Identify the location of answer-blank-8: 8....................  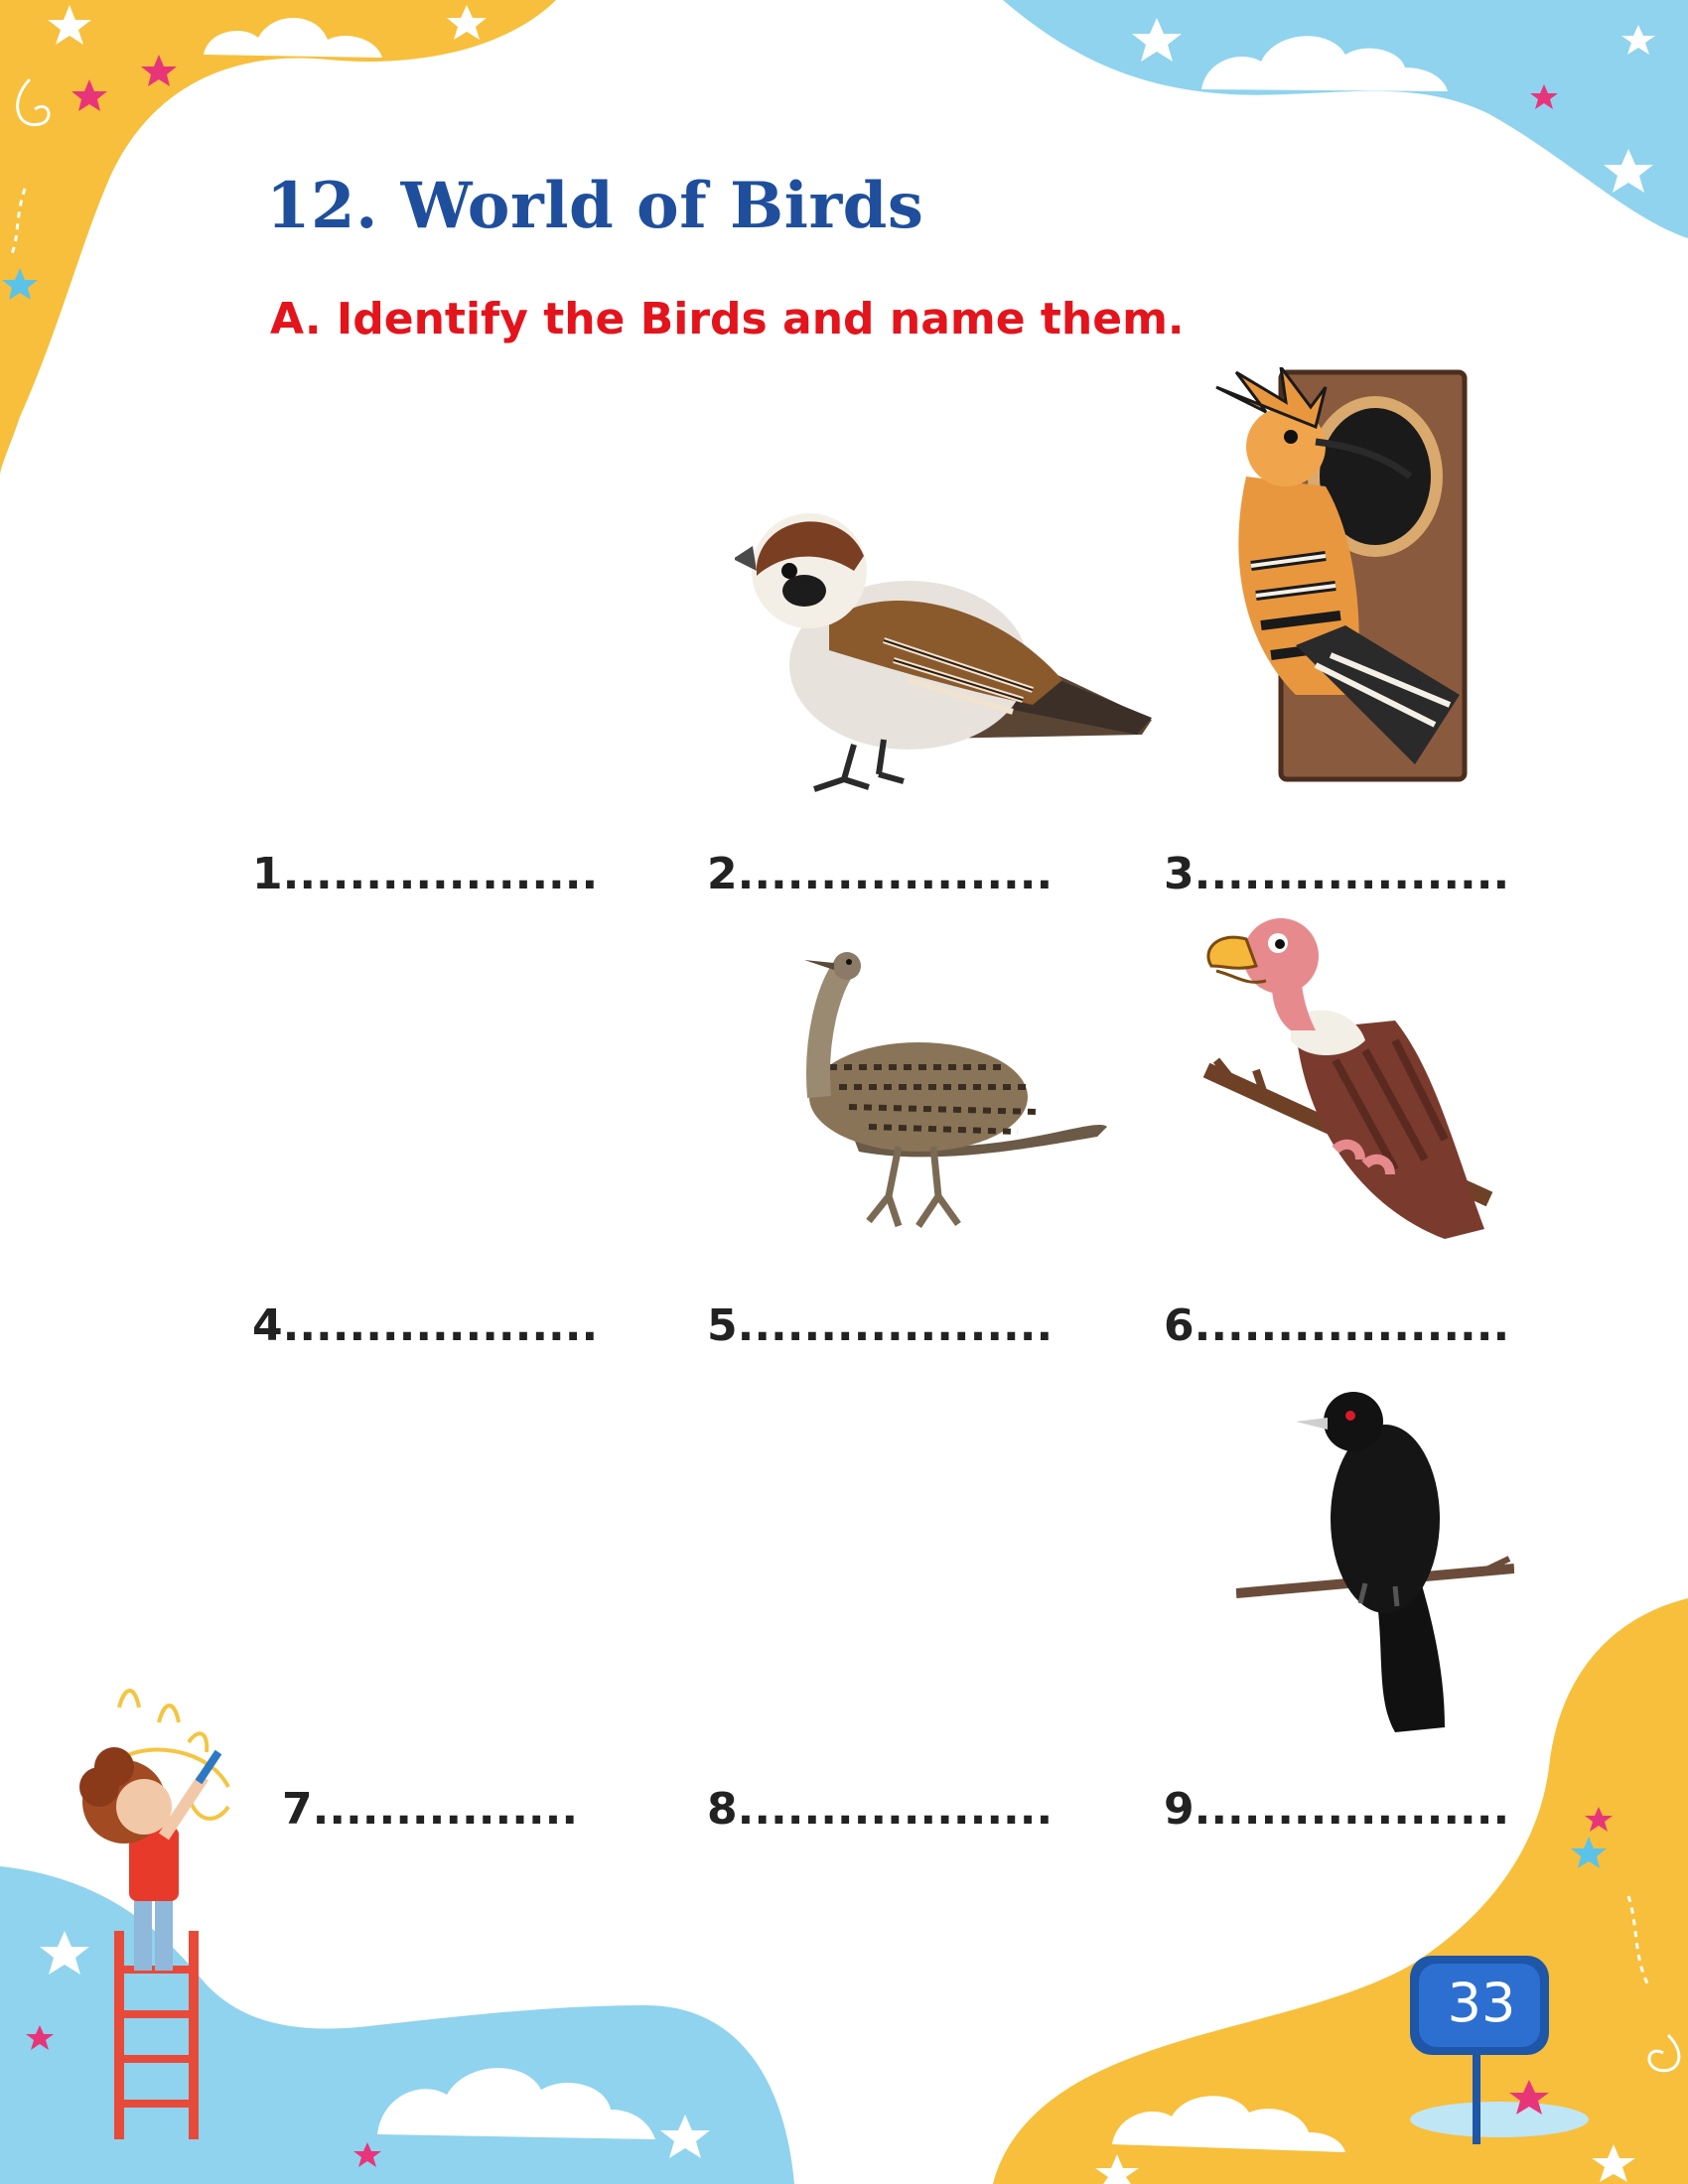
(880, 1809).